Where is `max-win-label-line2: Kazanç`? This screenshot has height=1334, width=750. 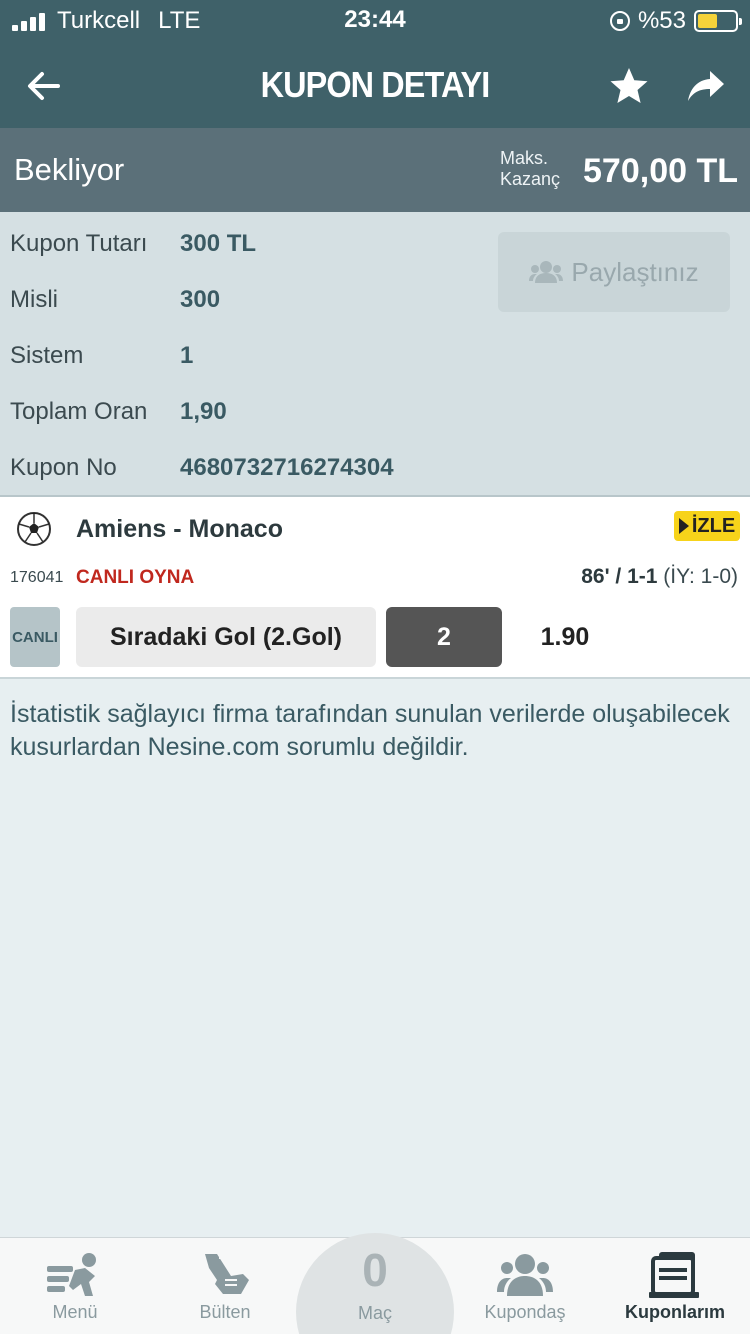
max-win-label-line2: Kazanç is located at coordinates (530, 179).